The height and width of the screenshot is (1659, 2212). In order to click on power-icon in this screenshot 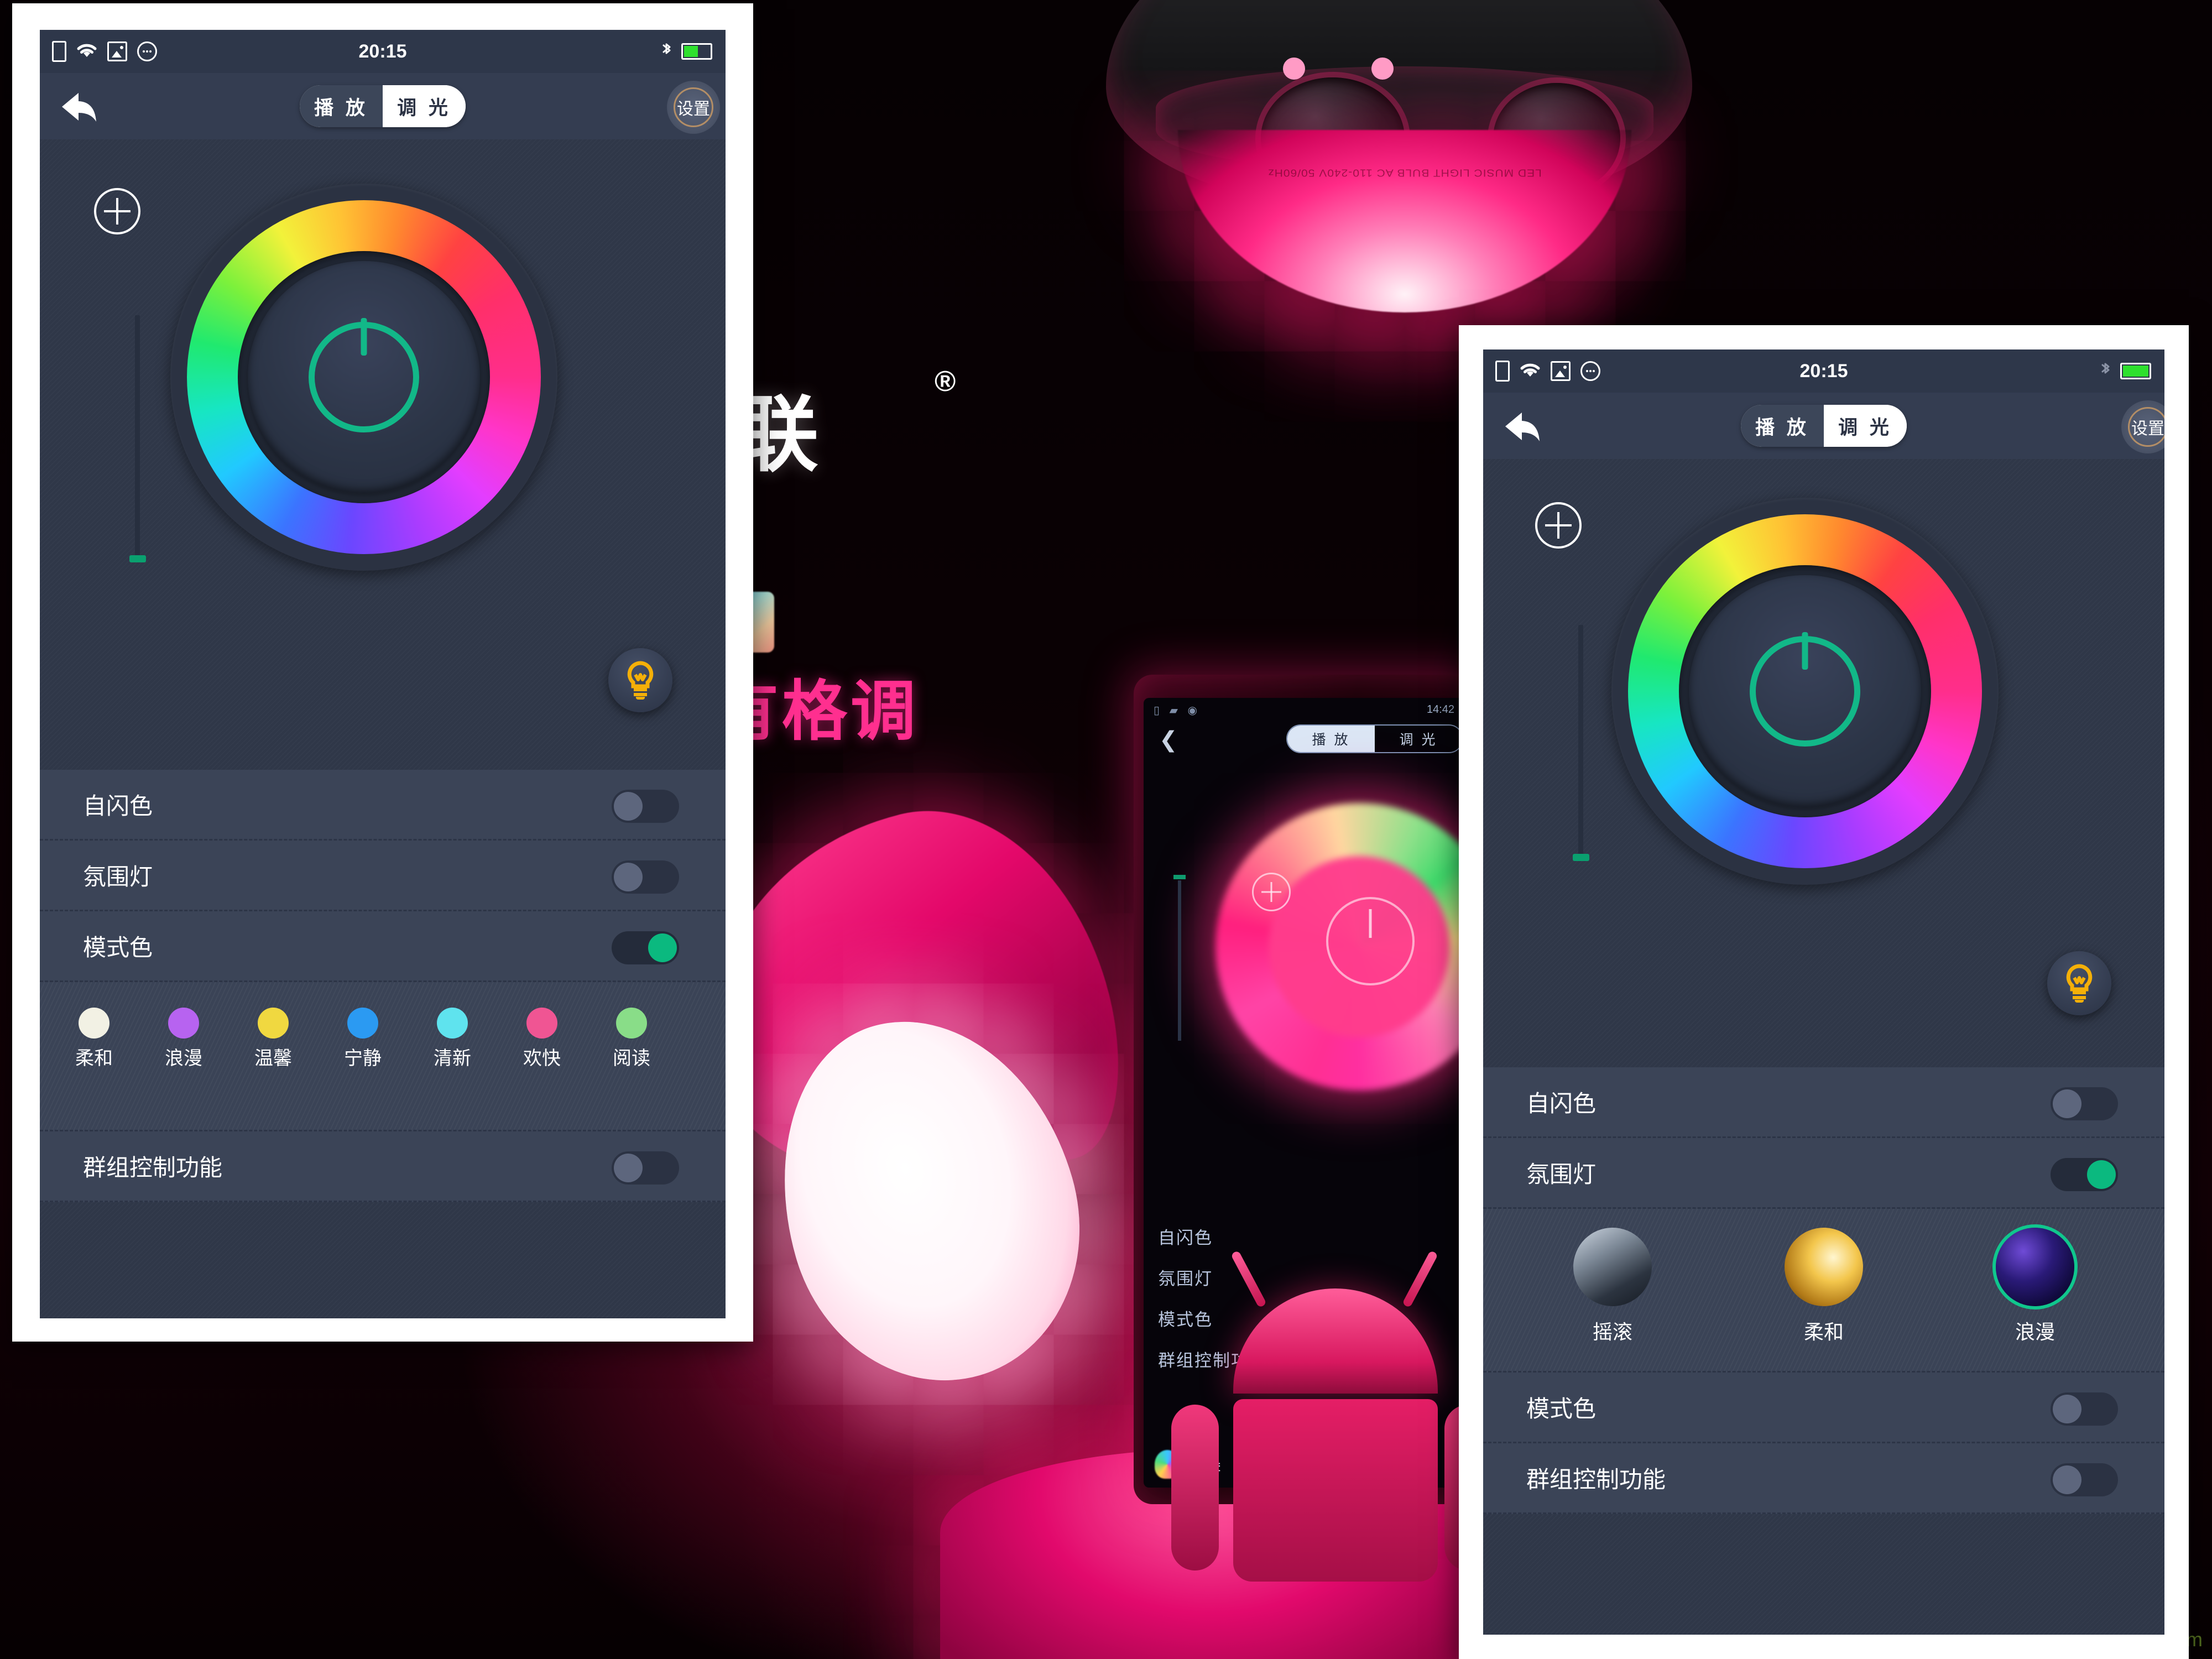, I will do `click(364, 377)`.